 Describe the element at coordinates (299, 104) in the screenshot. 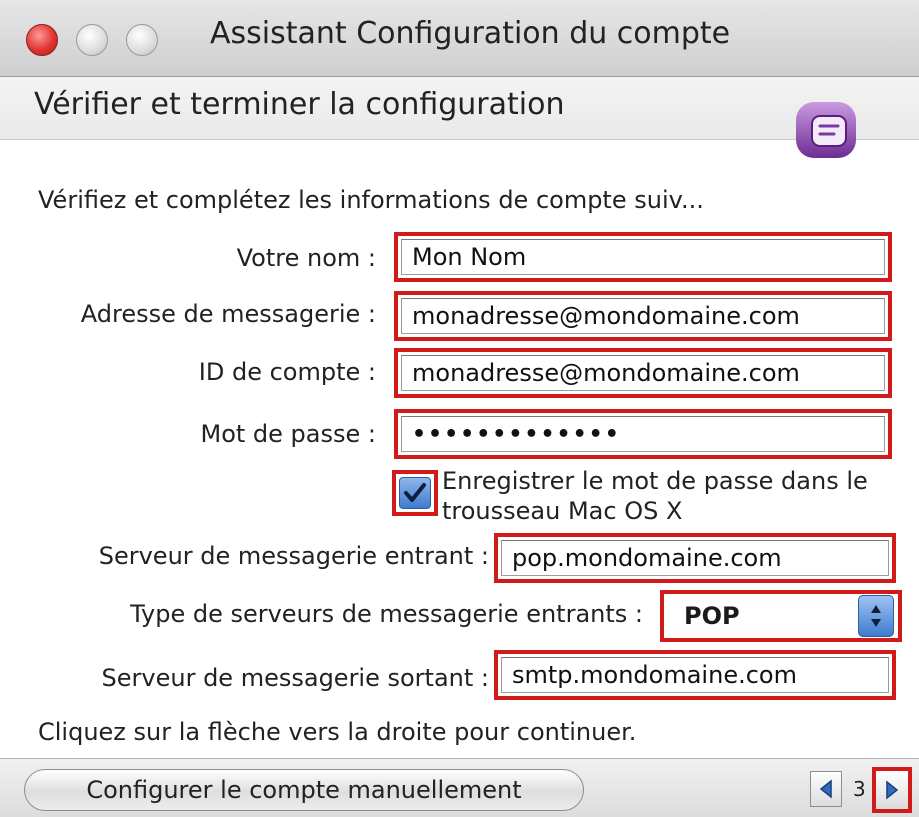

I see `page-title: Vérifier et terminer la configuration` at that location.